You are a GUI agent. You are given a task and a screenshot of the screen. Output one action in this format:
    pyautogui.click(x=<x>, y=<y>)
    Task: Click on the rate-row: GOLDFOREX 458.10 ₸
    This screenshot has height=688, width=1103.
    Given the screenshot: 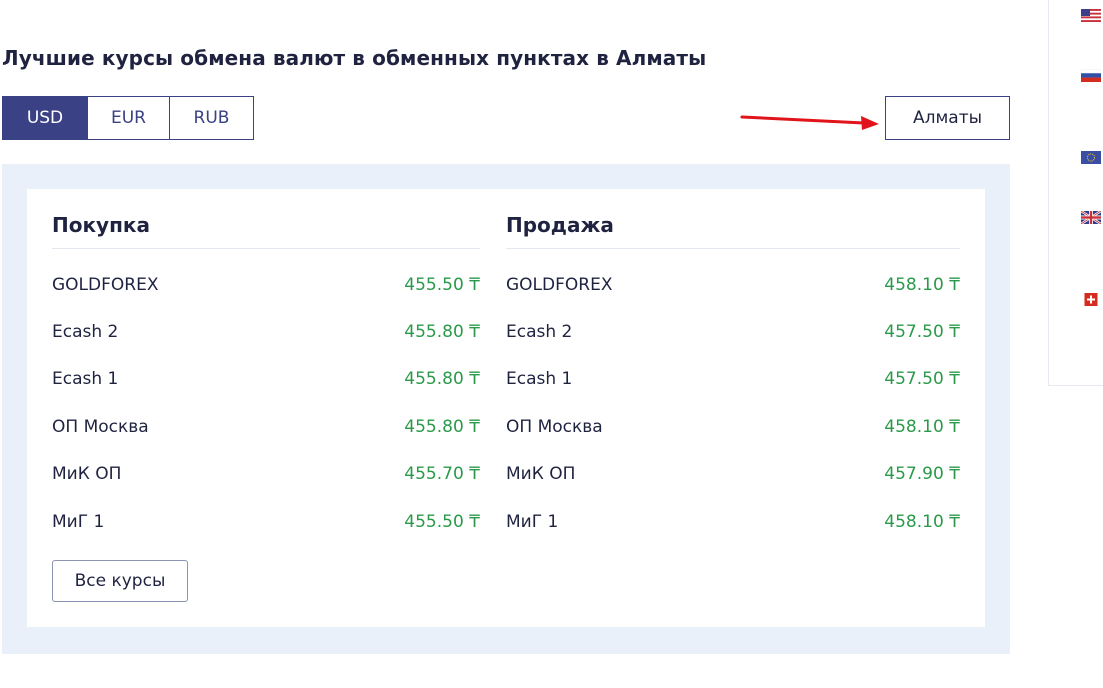 What is the action you would take?
    pyautogui.click(x=733, y=284)
    